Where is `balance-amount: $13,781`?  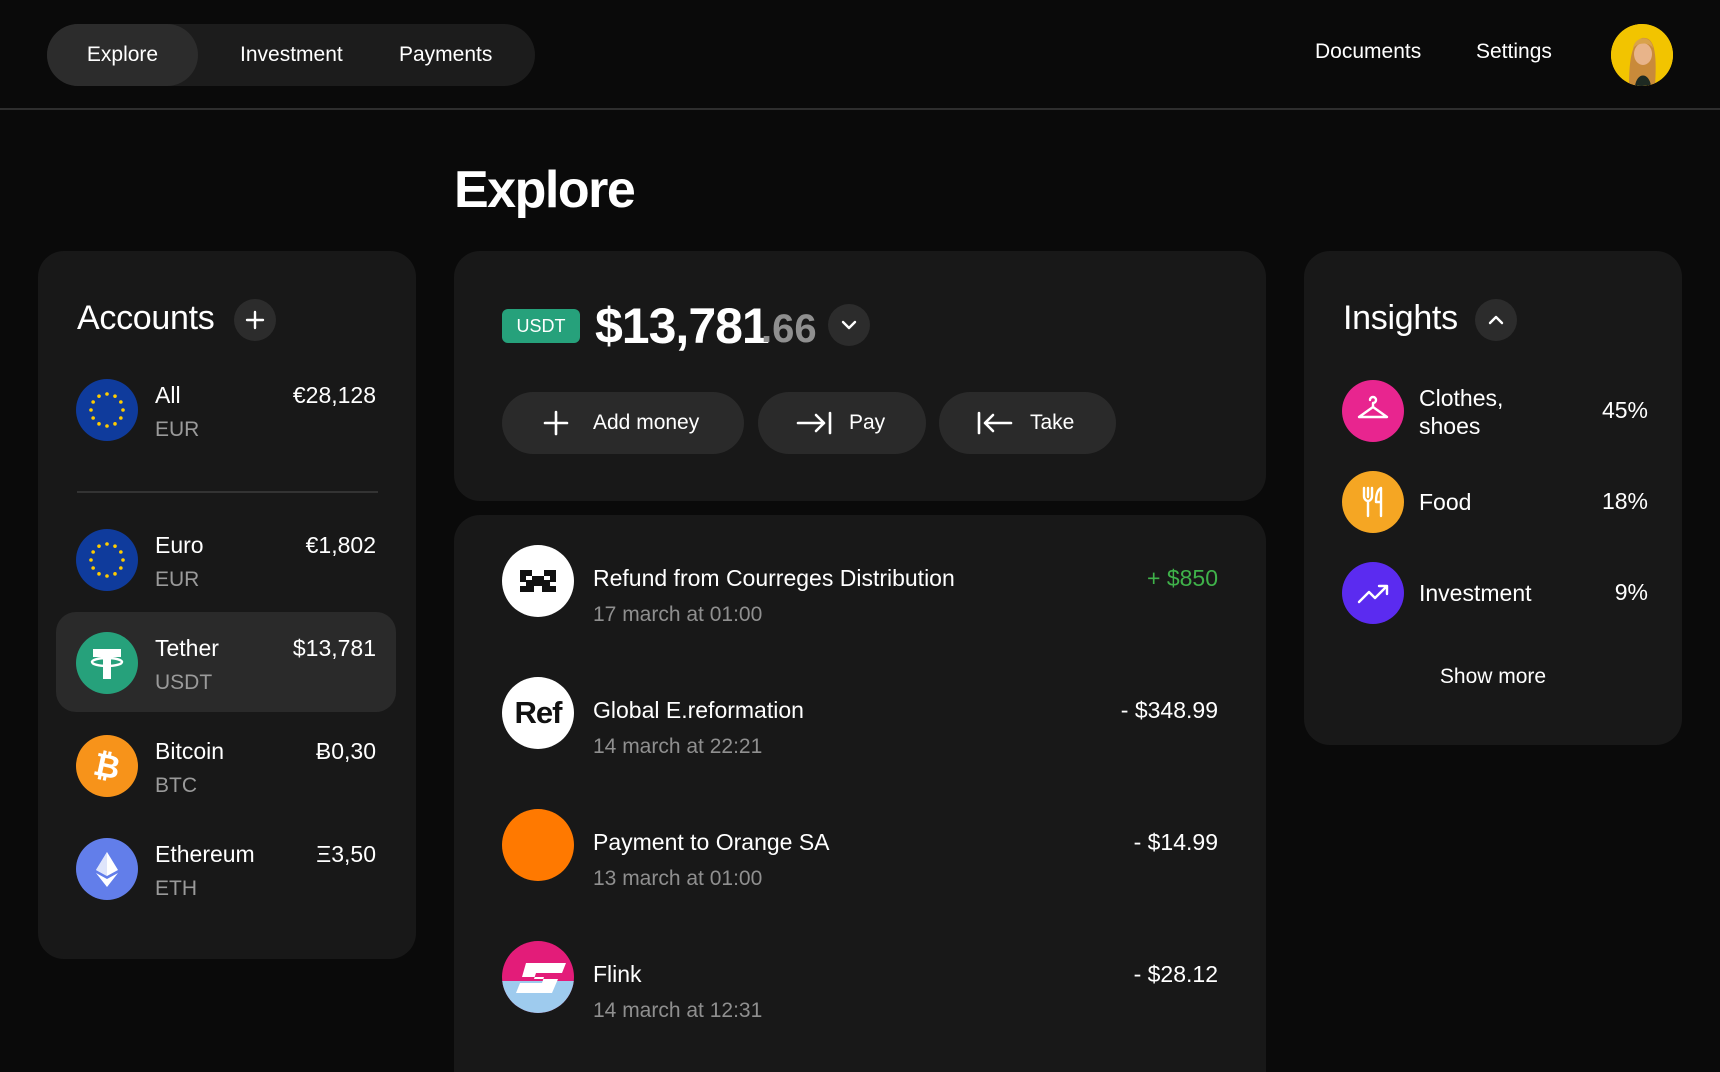
balance-amount: $13,781 is located at coordinates (682, 326).